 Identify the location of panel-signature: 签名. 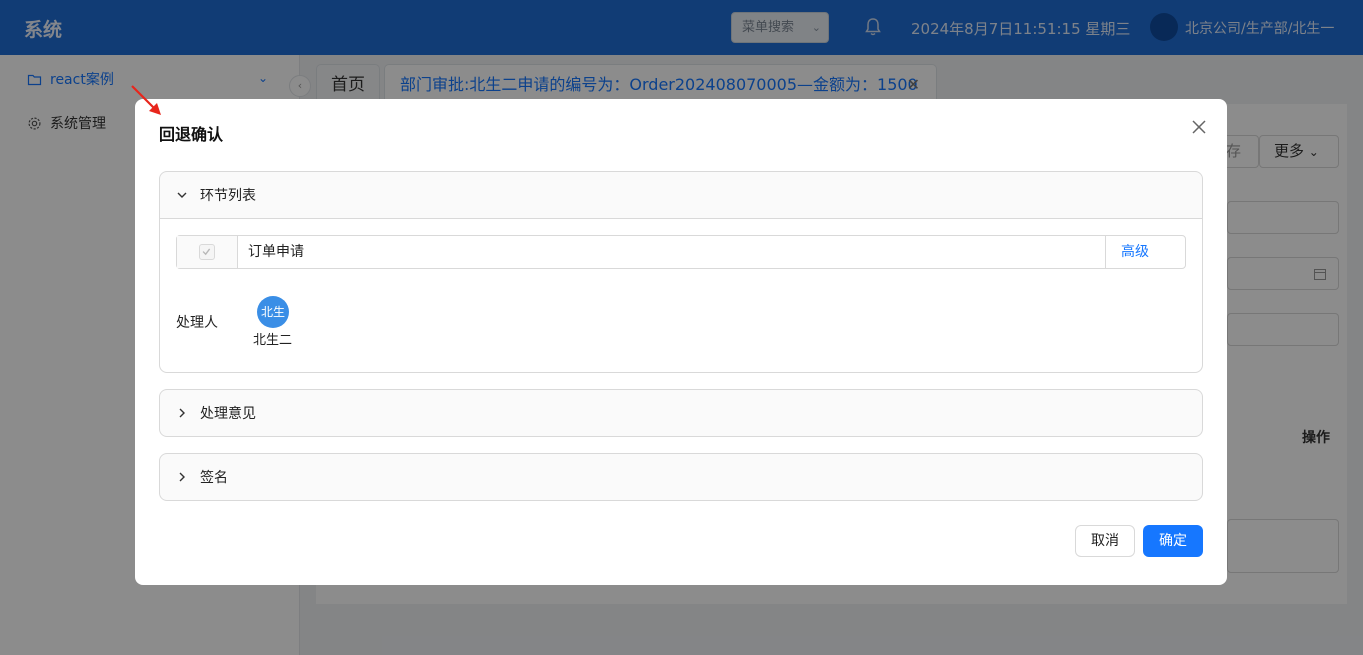
(681, 477).